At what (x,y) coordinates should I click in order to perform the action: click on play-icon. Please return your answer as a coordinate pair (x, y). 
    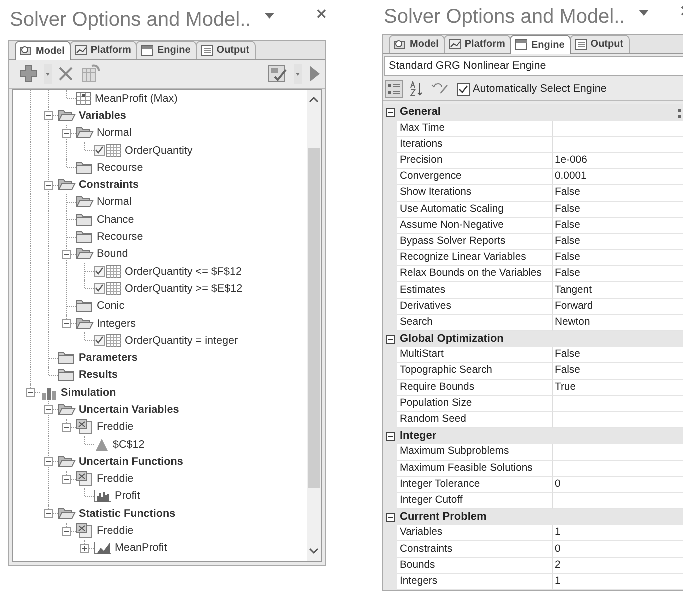
    Looking at the image, I should click on (314, 74).